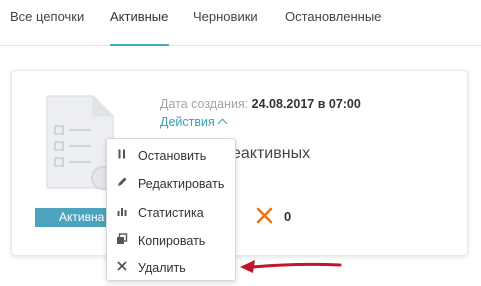 This screenshot has width=481, height=286. What do you see at coordinates (333, 16) in the screenshot?
I see `tab-stopped: Остановленные` at bounding box center [333, 16].